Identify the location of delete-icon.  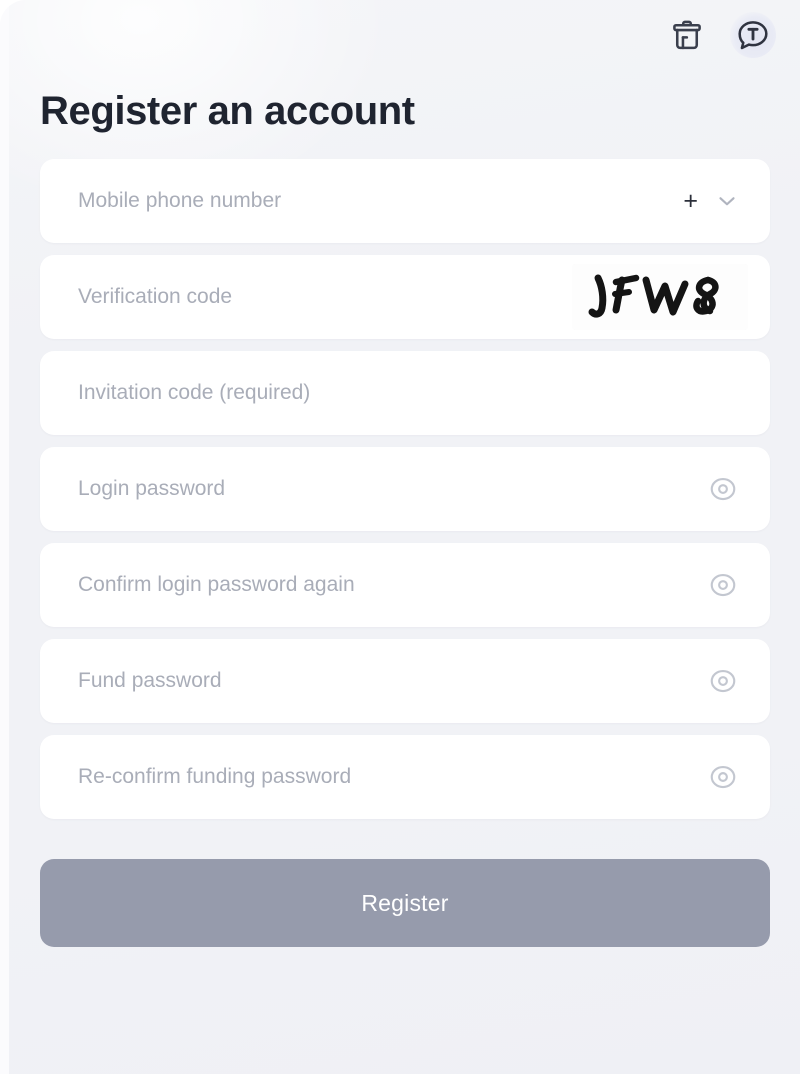
(687, 35).